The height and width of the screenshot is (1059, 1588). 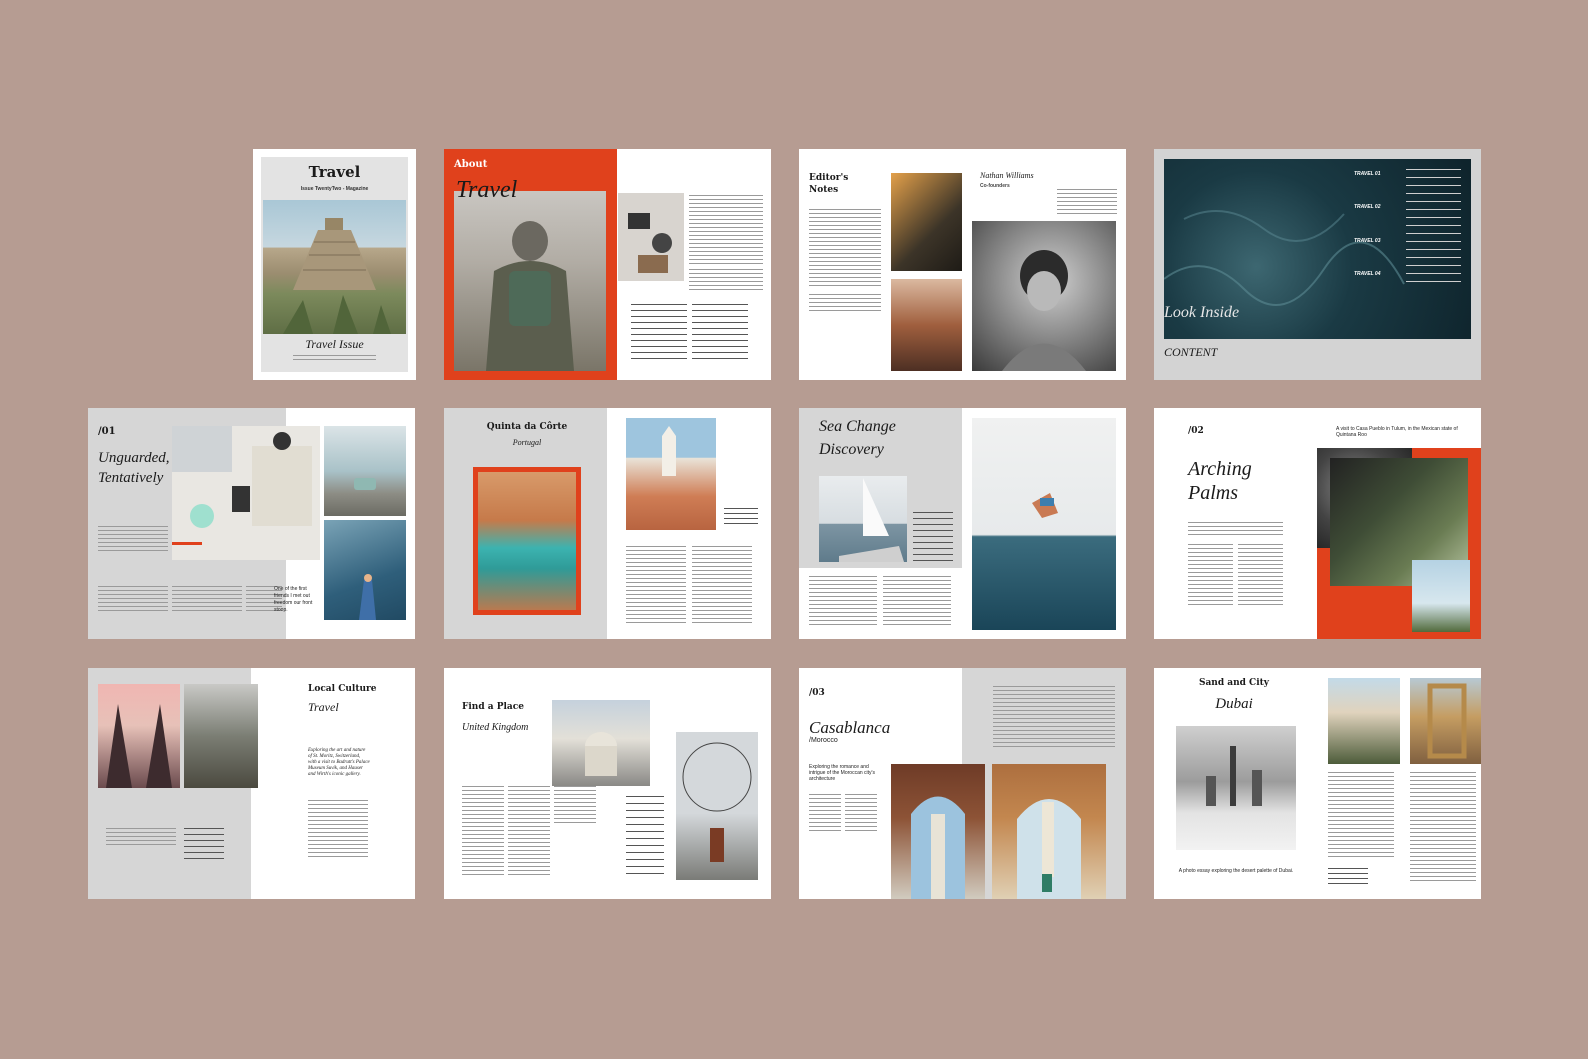 What do you see at coordinates (726, 230) in the screenshot?
I see `about-body` at bounding box center [726, 230].